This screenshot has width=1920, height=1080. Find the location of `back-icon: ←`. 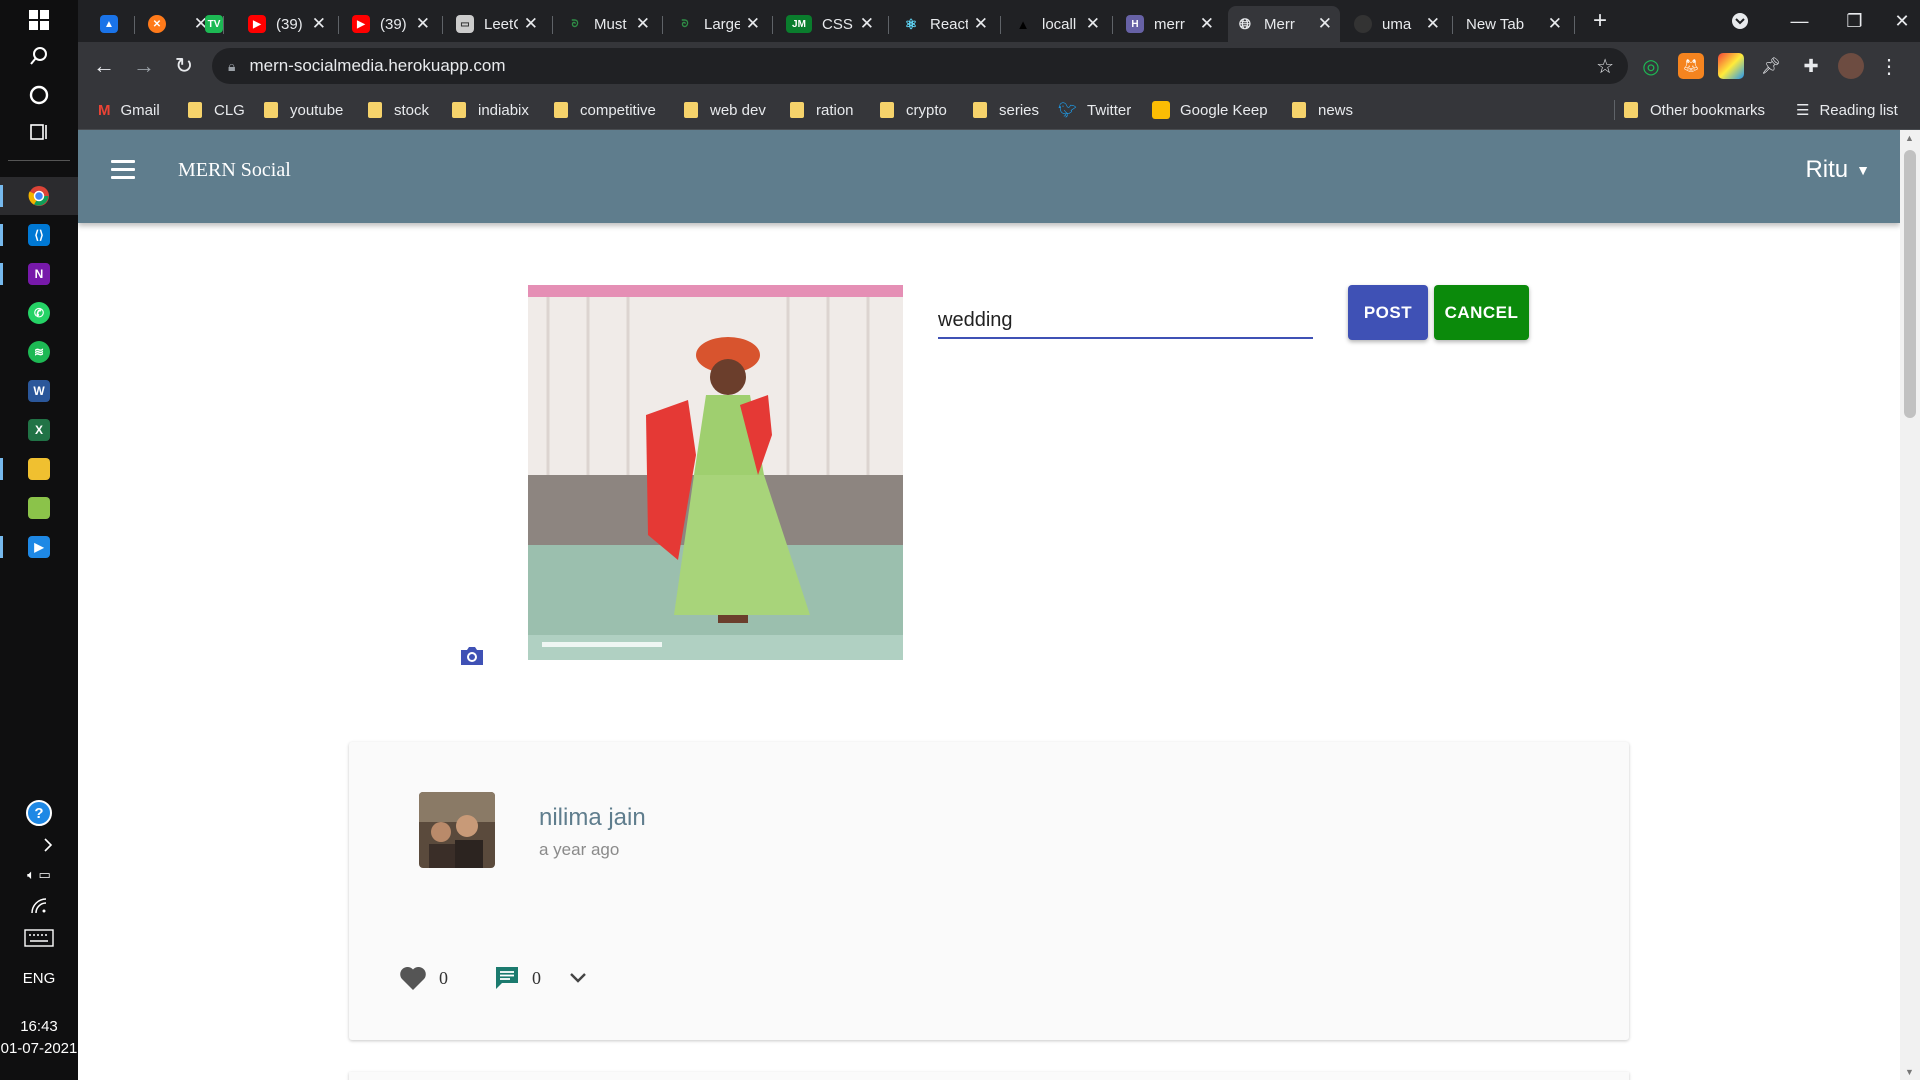

back-icon: ← is located at coordinates (104, 66).